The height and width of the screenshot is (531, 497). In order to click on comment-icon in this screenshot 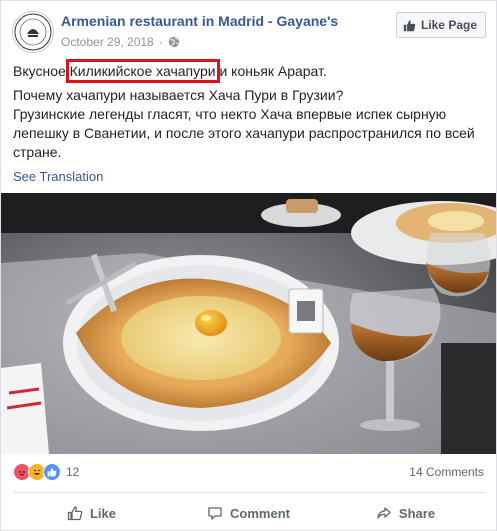, I will do `click(215, 513)`.